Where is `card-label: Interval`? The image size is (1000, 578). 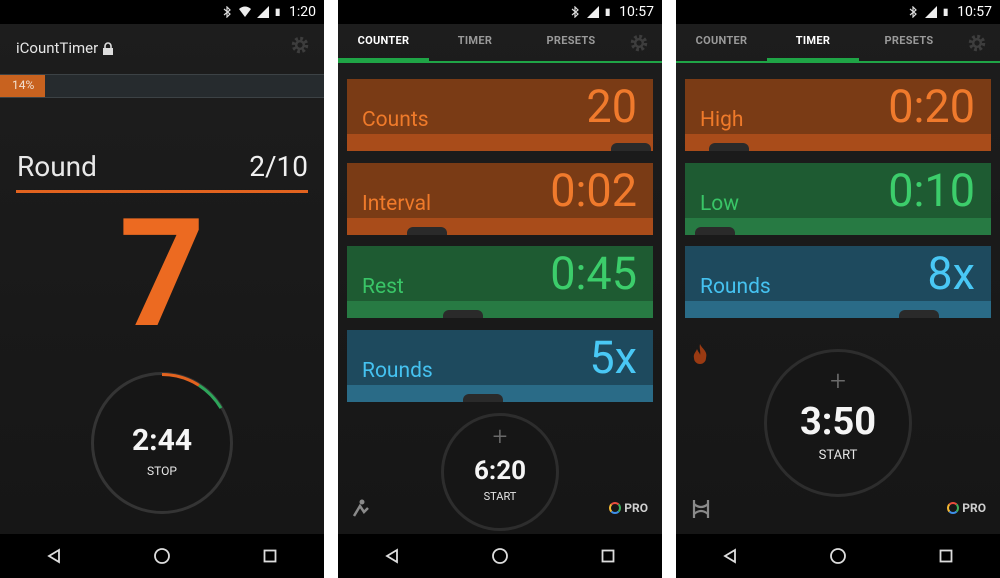 card-label: Interval is located at coordinates (397, 204).